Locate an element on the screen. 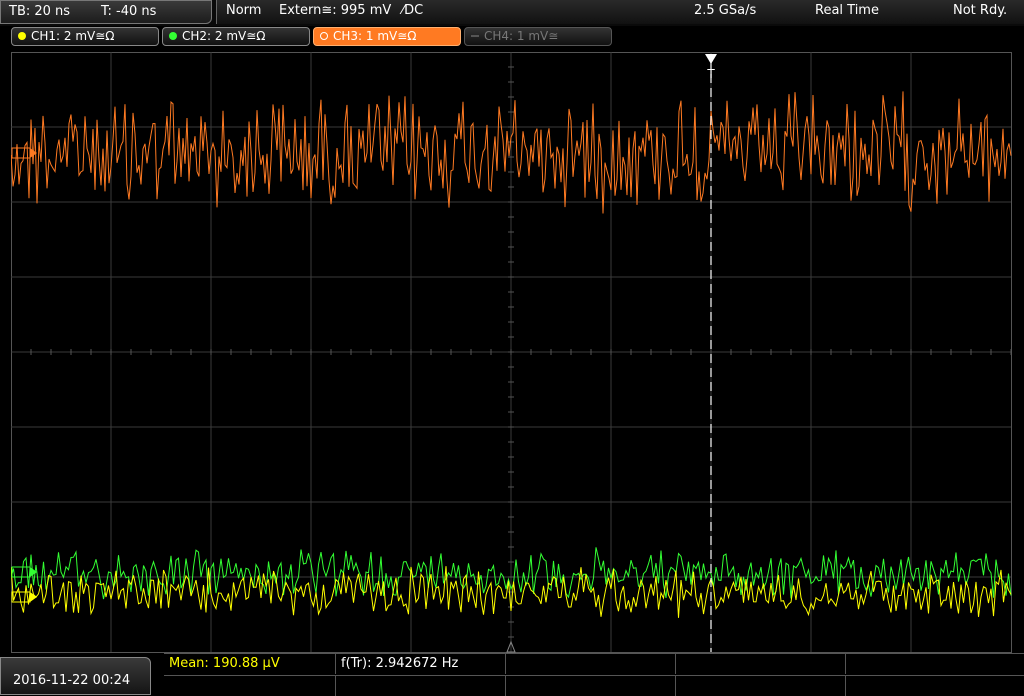 The image size is (1024, 696). trigger-mode: Norm is located at coordinates (244, 10).